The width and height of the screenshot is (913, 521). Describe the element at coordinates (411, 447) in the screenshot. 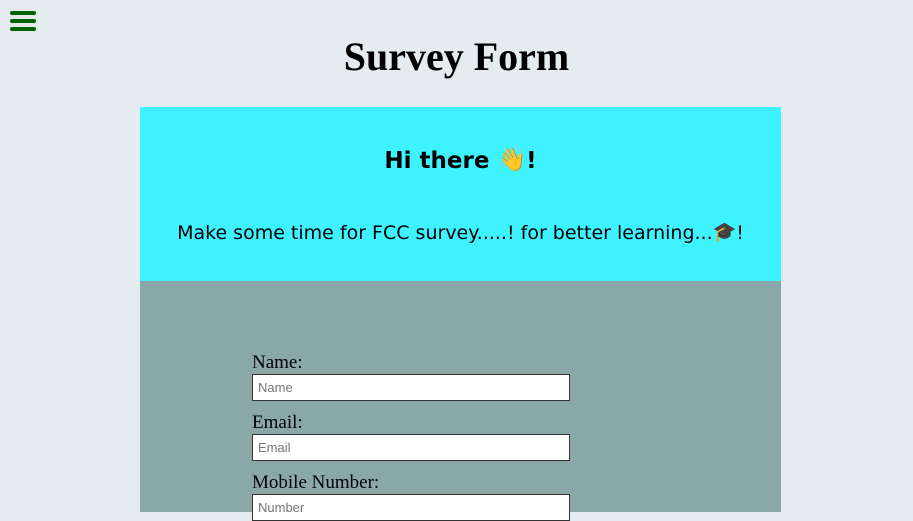

I see `email-input` at that location.